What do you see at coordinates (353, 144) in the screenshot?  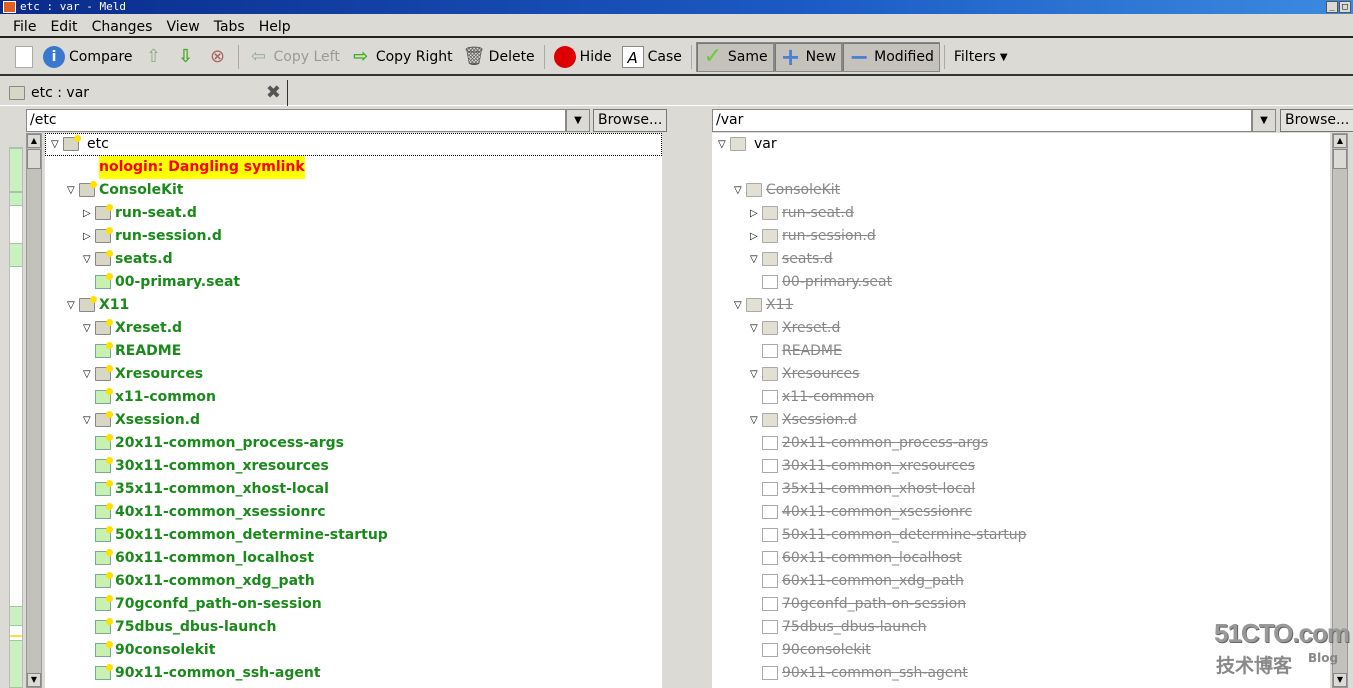 I see `tree-row: ▽ etc` at bounding box center [353, 144].